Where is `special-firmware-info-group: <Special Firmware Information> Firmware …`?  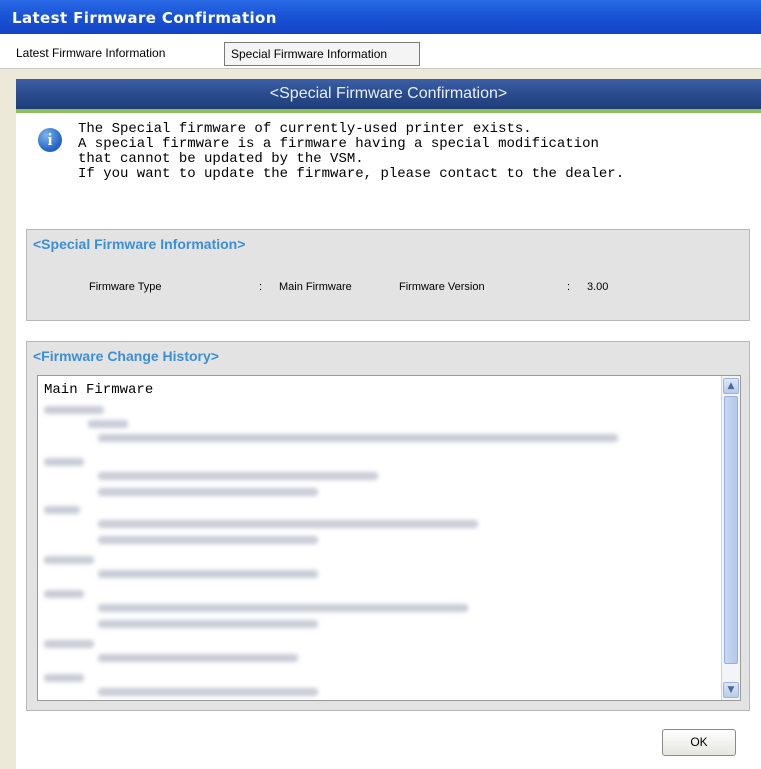 special-firmware-info-group: <Special Firmware Information> Firmware … is located at coordinates (388, 275).